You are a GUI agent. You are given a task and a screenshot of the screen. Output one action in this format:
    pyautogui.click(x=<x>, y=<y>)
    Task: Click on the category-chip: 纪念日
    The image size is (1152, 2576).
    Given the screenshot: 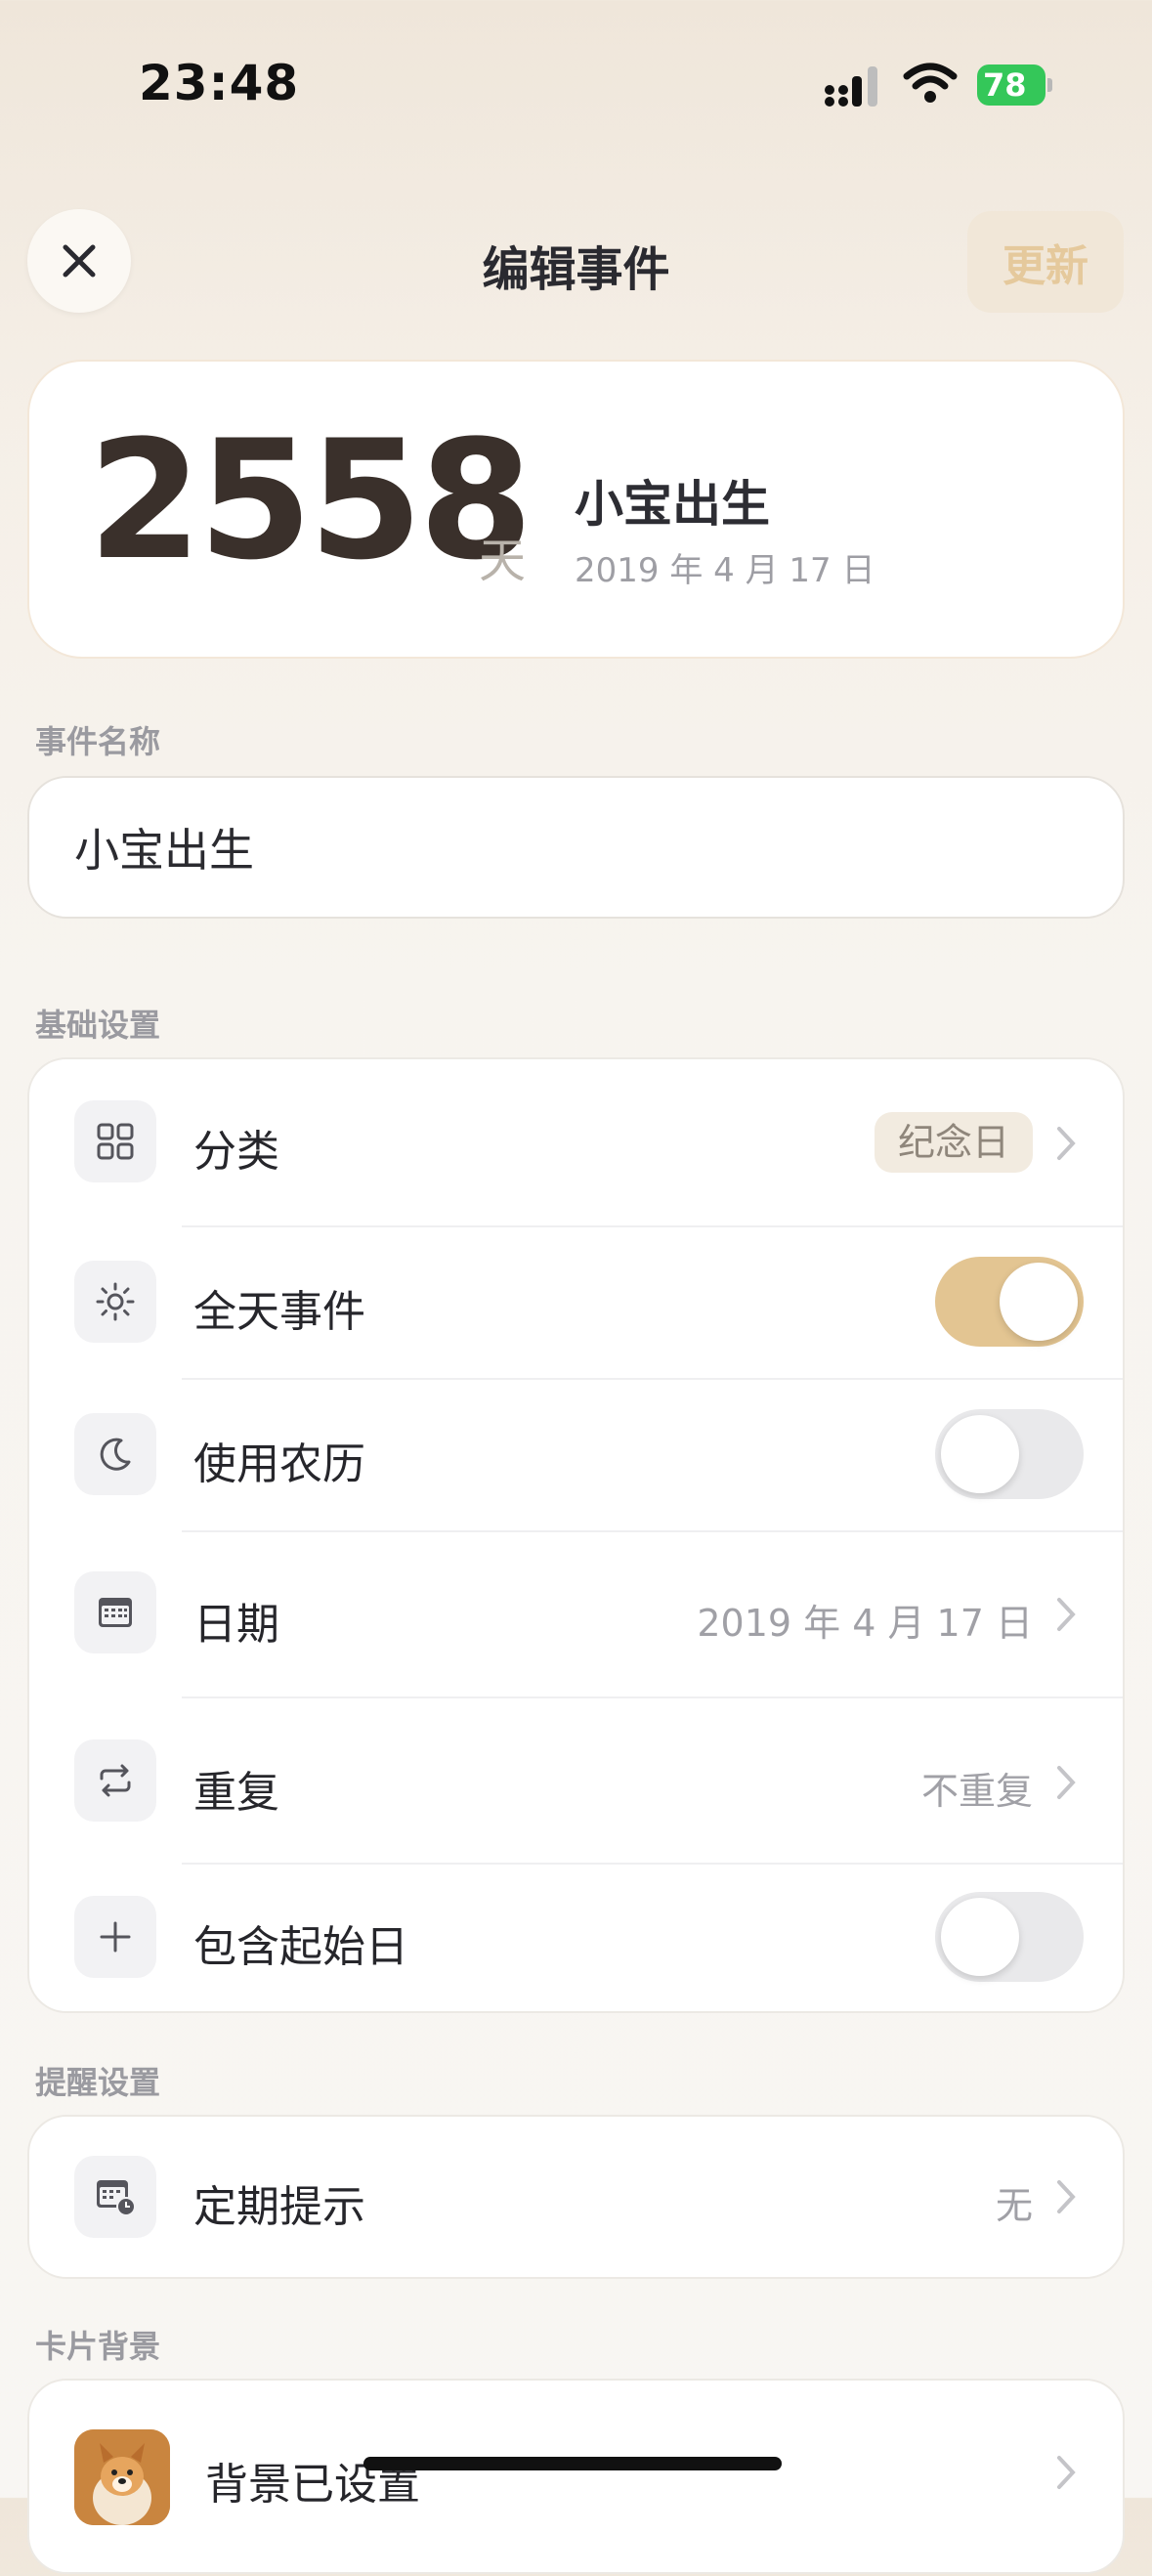 What is the action you would take?
    pyautogui.click(x=953, y=1142)
    